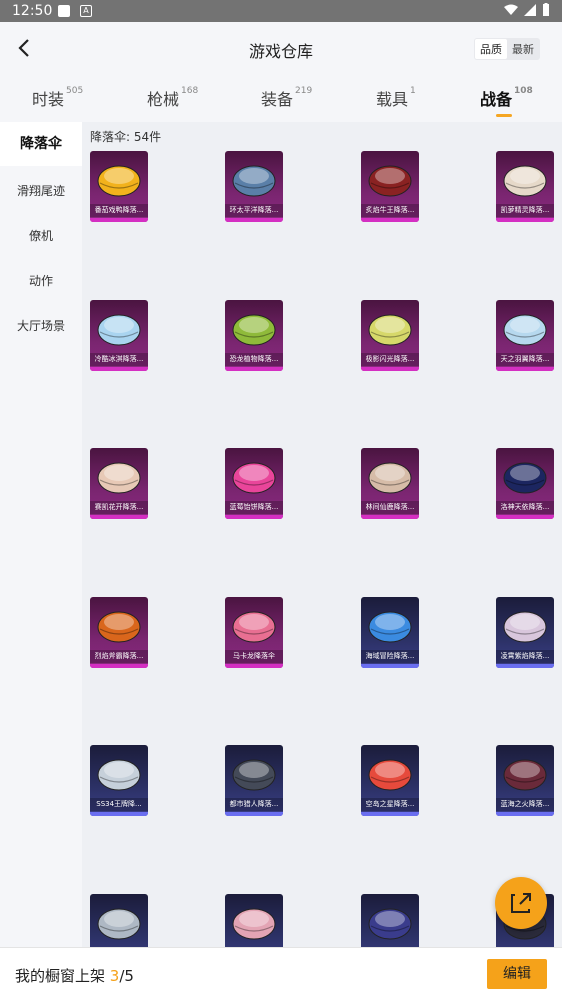  What do you see at coordinates (413, 91) in the screenshot?
I see `tab-count: 1` at bounding box center [413, 91].